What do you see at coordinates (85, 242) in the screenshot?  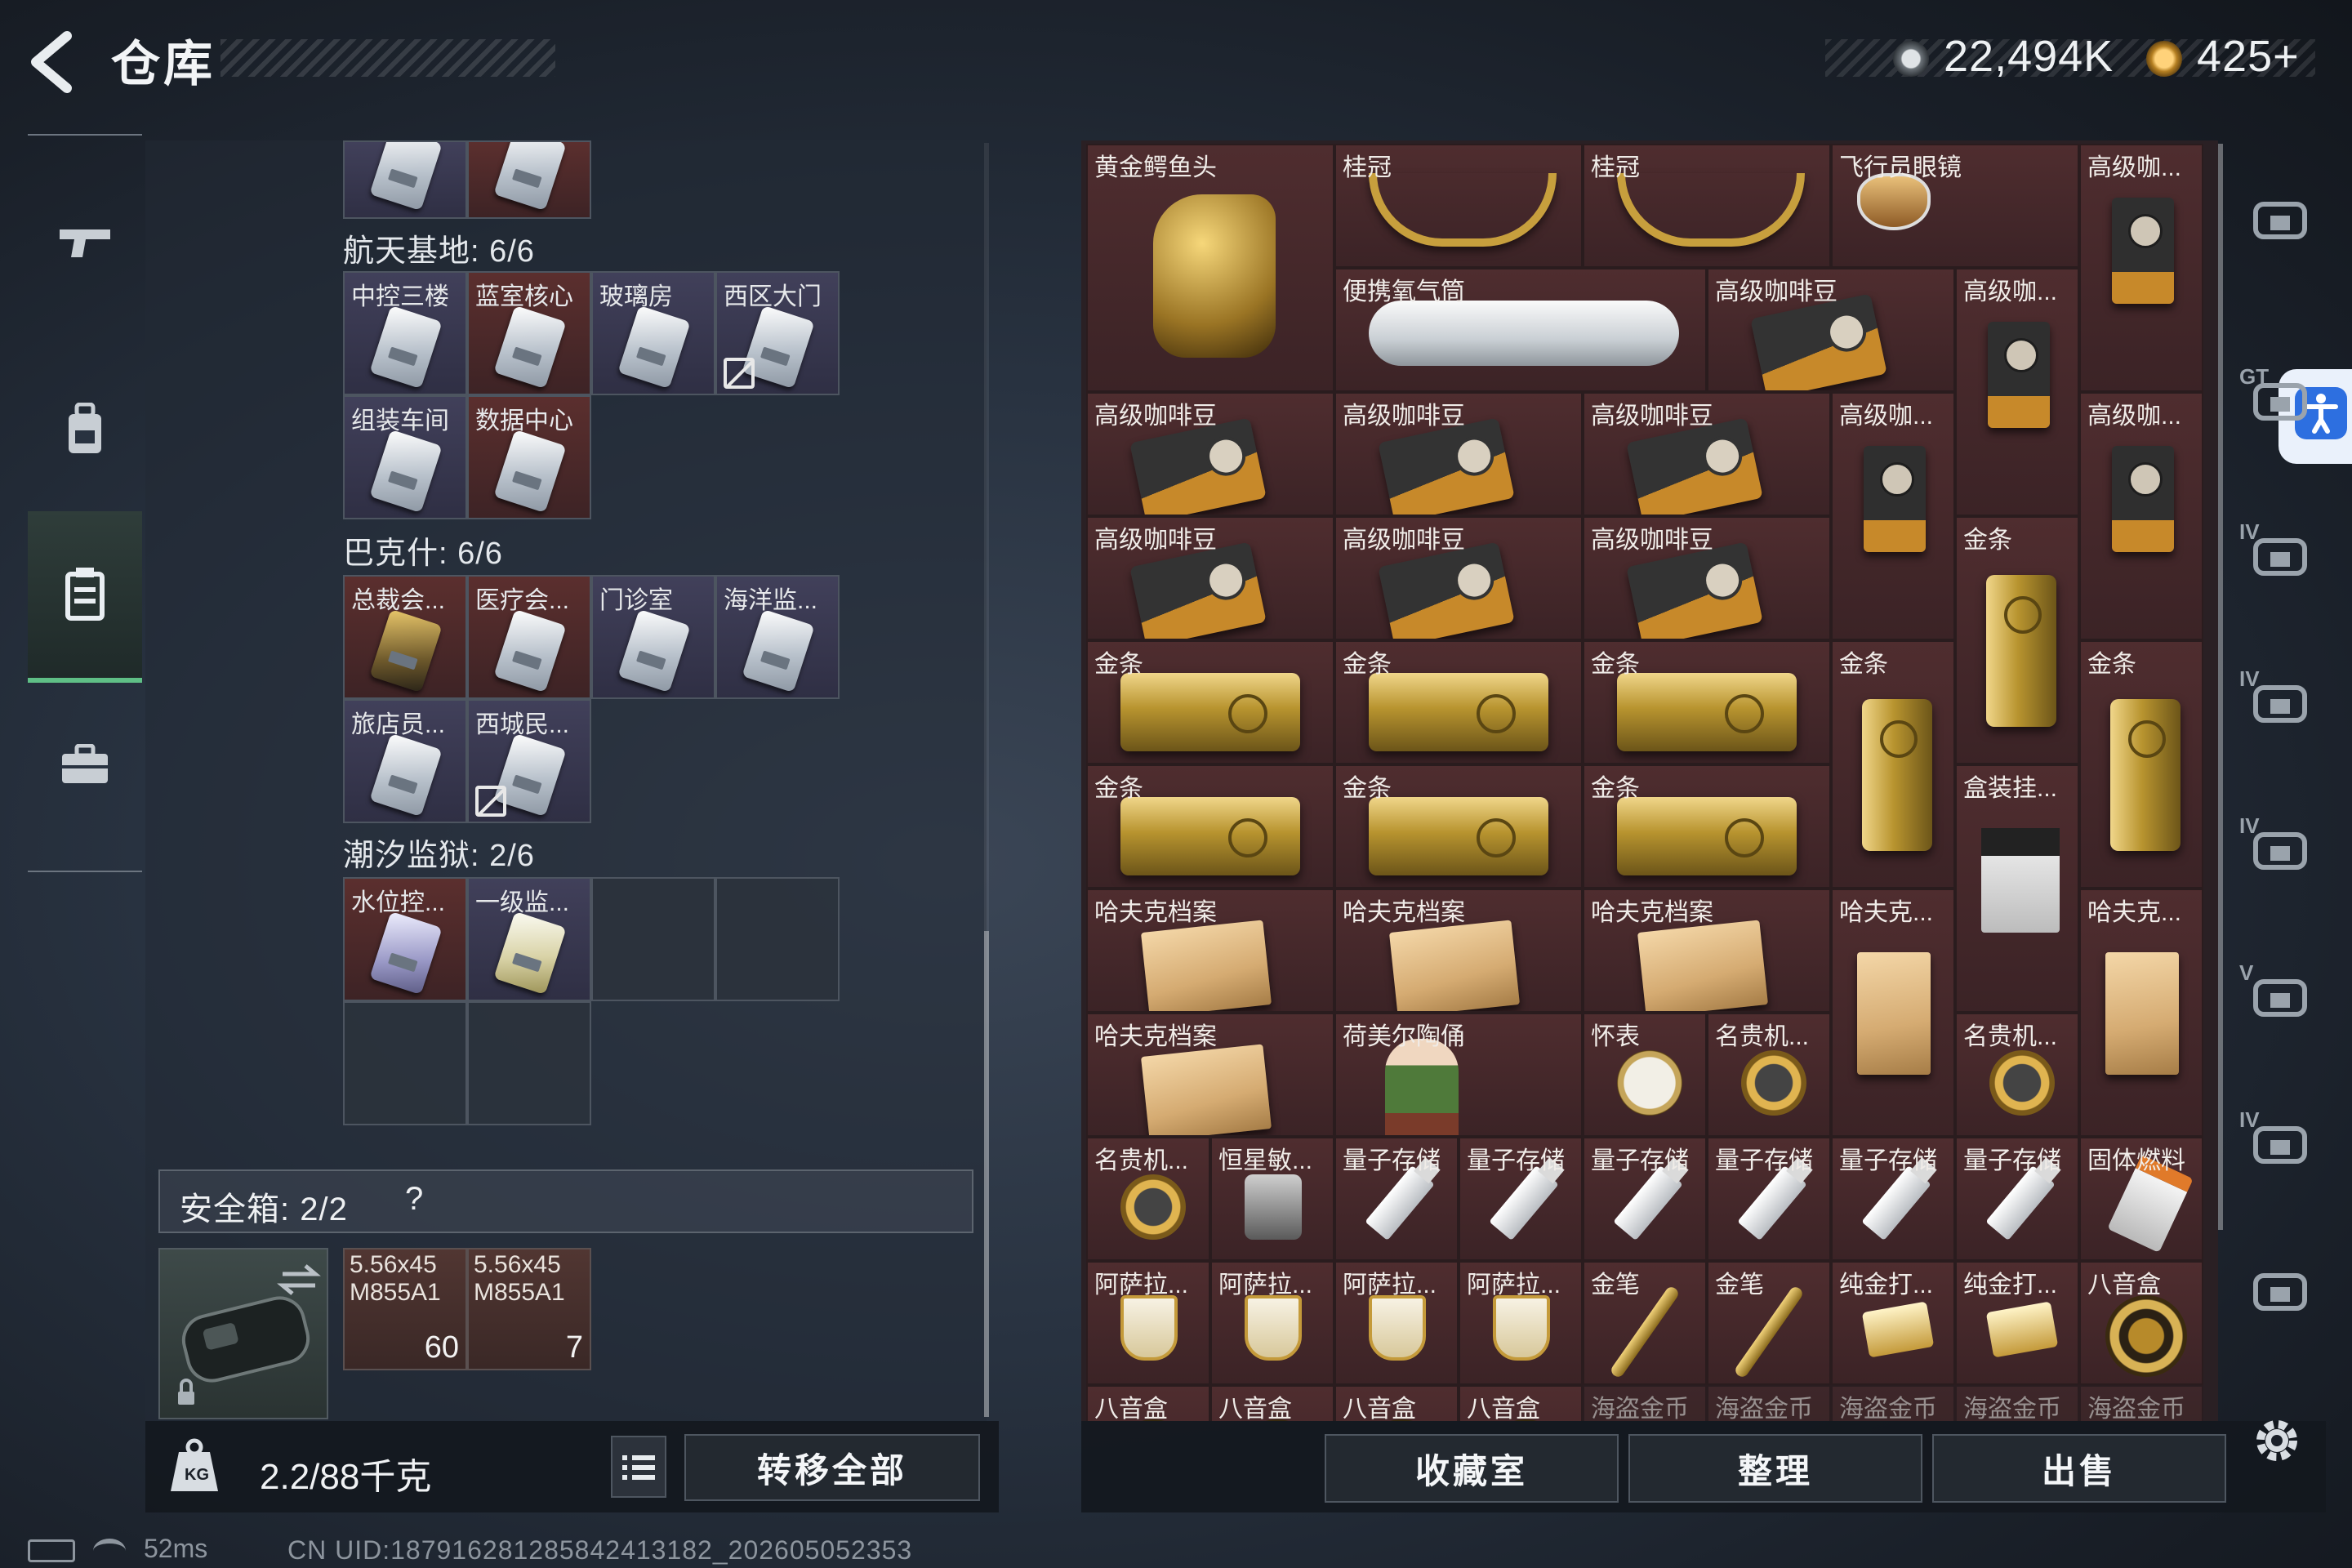 I see `nav-weapons` at bounding box center [85, 242].